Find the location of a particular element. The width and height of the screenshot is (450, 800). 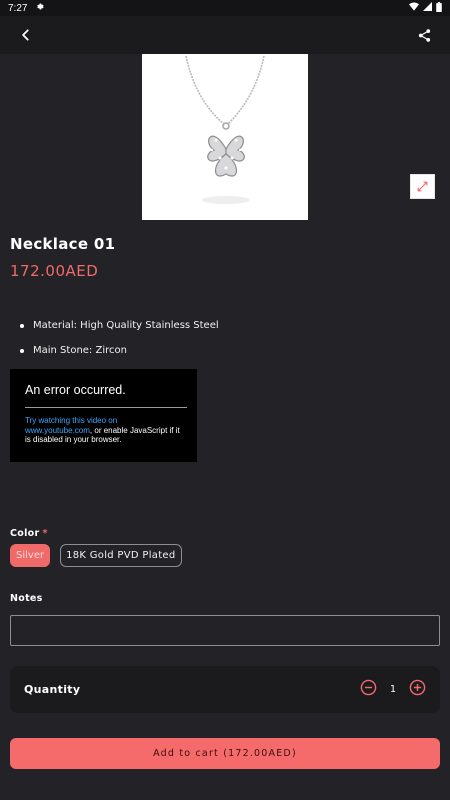

list-item: Material: High Quality Stainless Steel is located at coordinates (119, 325).